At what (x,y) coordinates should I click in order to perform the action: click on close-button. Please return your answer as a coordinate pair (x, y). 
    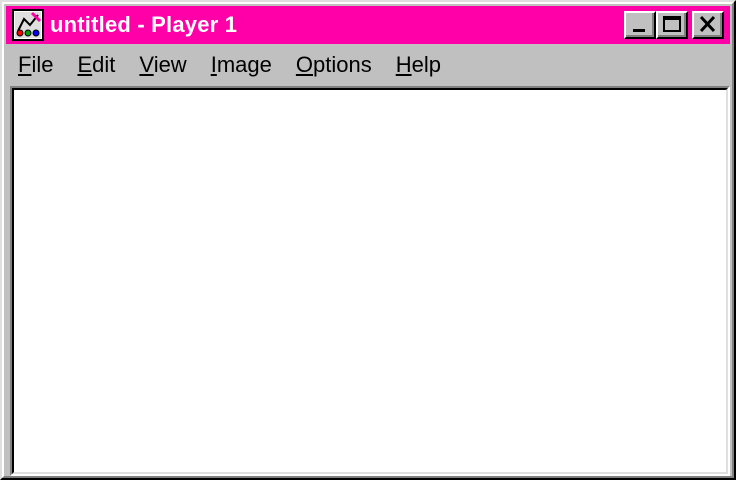
    Looking at the image, I should click on (708, 25).